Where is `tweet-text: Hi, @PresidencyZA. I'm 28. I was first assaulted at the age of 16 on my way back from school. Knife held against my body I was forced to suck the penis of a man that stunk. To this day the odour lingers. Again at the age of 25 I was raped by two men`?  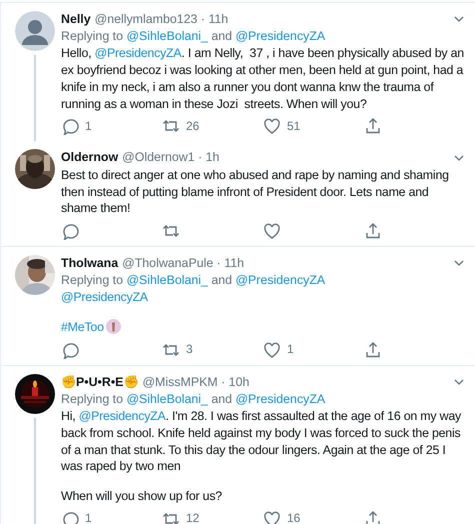
tweet-text: Hi, @PresidencyZA. I'm 28. I was first assaulted at the age of 16 on my way back from school. Knife held against my body I was forced to suck the penis of a man that stunk. To this day the odour lingers. Again at the age of 25 I was raped by two men is located at coordinates (261, 442).